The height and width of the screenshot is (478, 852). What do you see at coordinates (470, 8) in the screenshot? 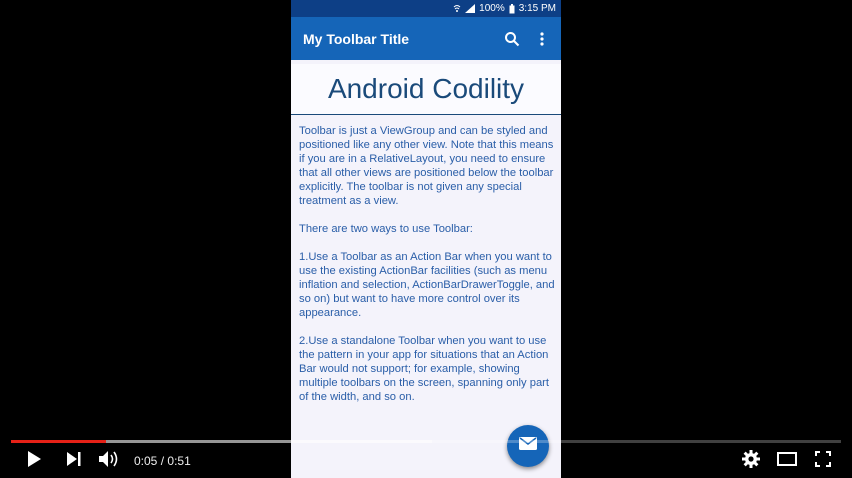
I see `signal-icon` at bounding box center [470, 8].